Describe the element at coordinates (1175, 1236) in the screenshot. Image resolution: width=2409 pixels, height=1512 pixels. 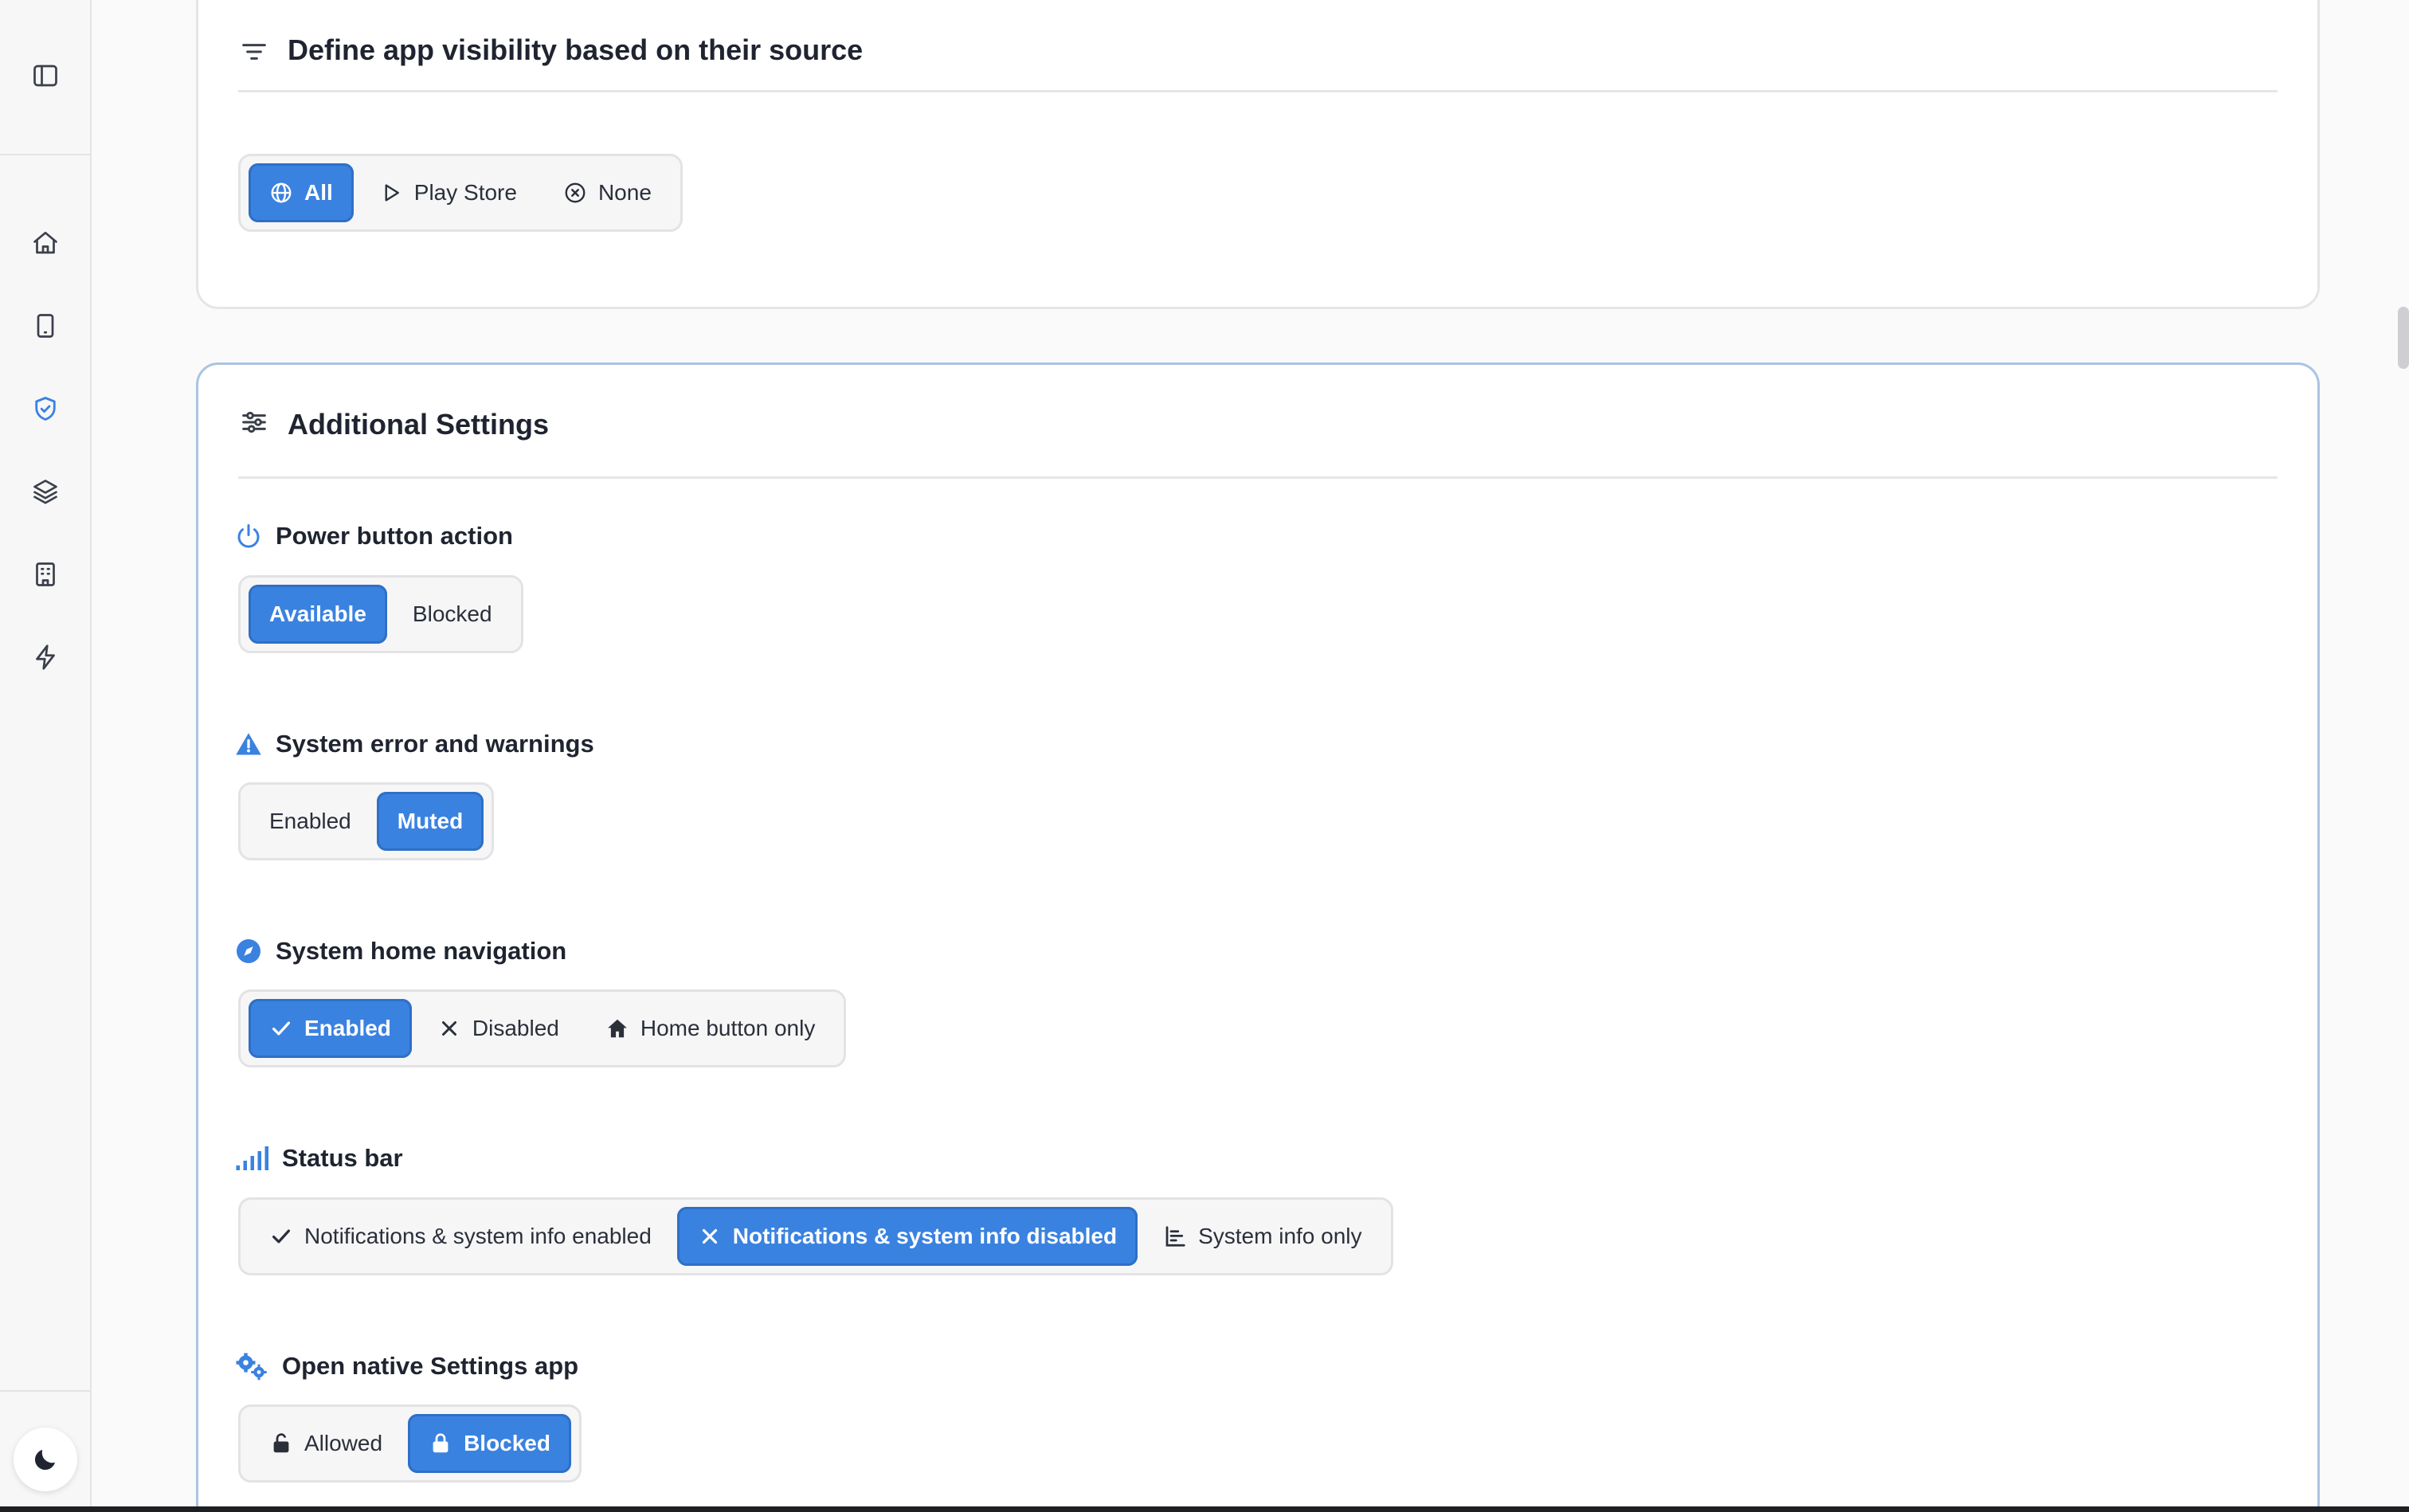
I see `chart-icon` at that location.